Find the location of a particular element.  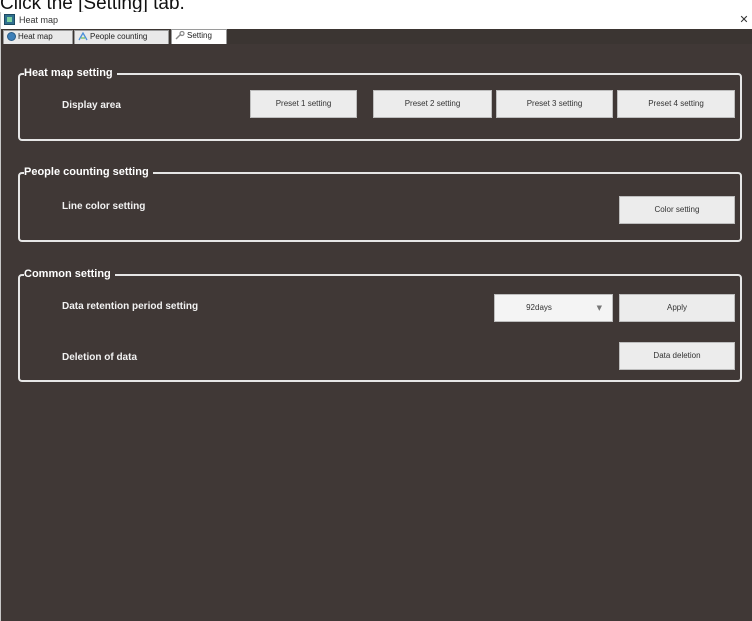

data-retention-period-label: Data retention period setting is located at coordinates (130, 306).